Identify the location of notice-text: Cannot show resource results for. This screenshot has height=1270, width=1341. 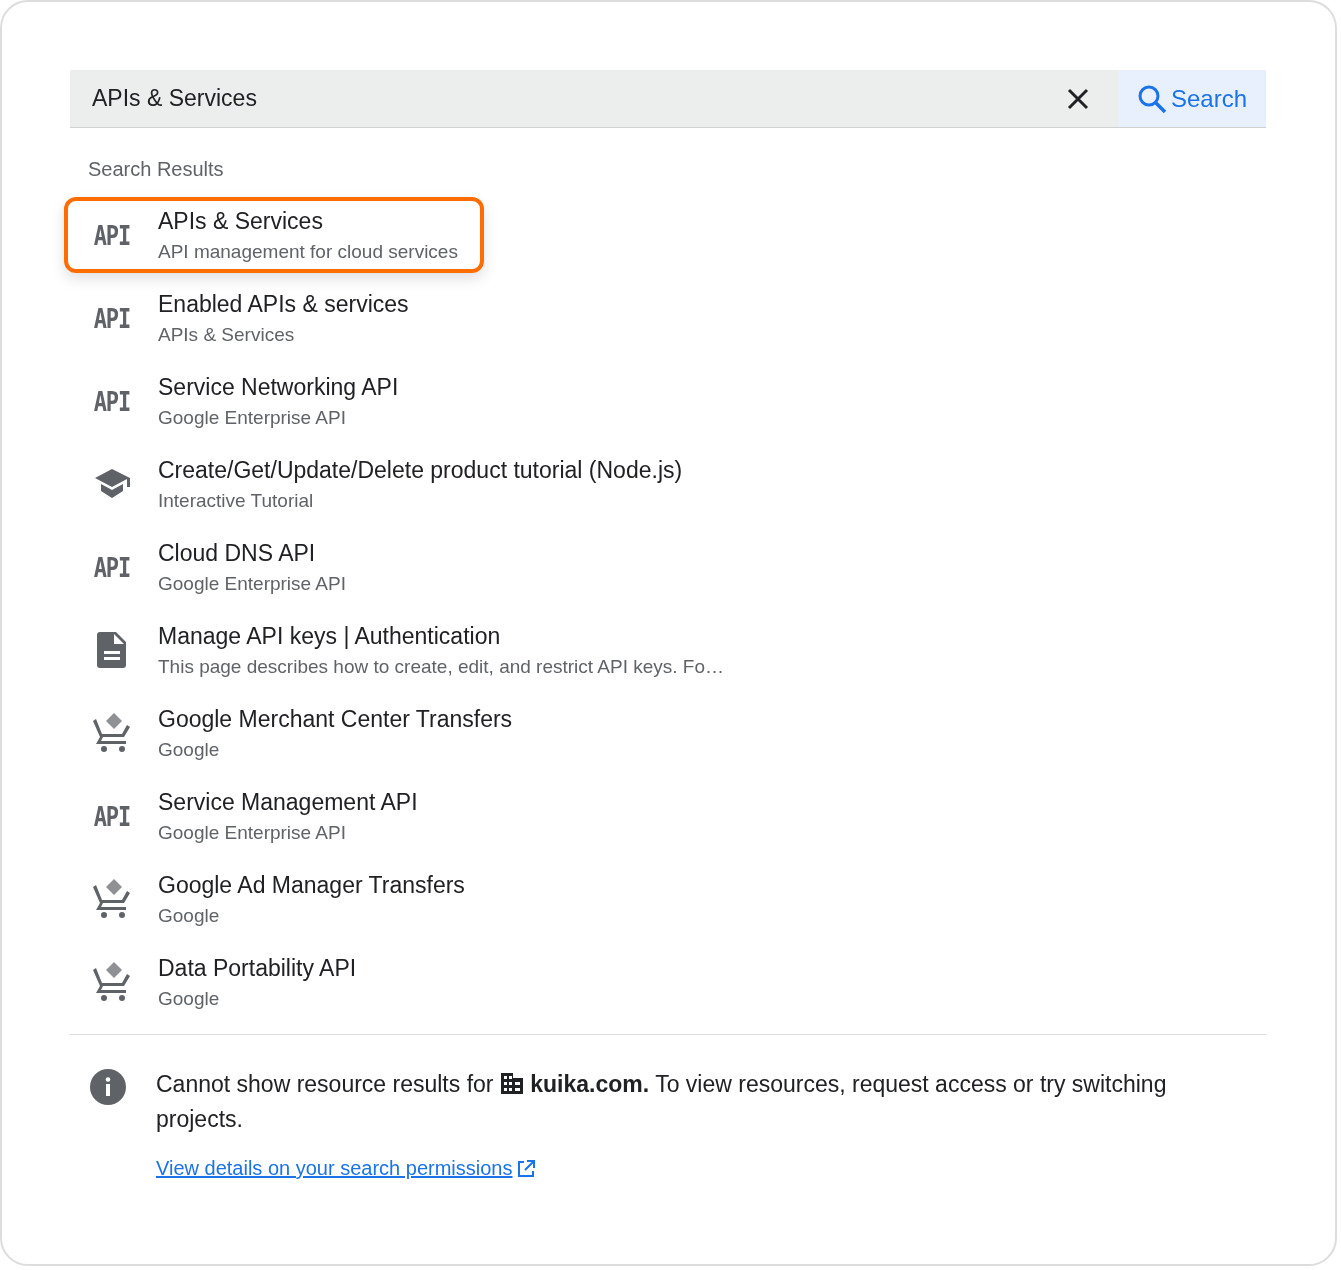
(325, 1084).